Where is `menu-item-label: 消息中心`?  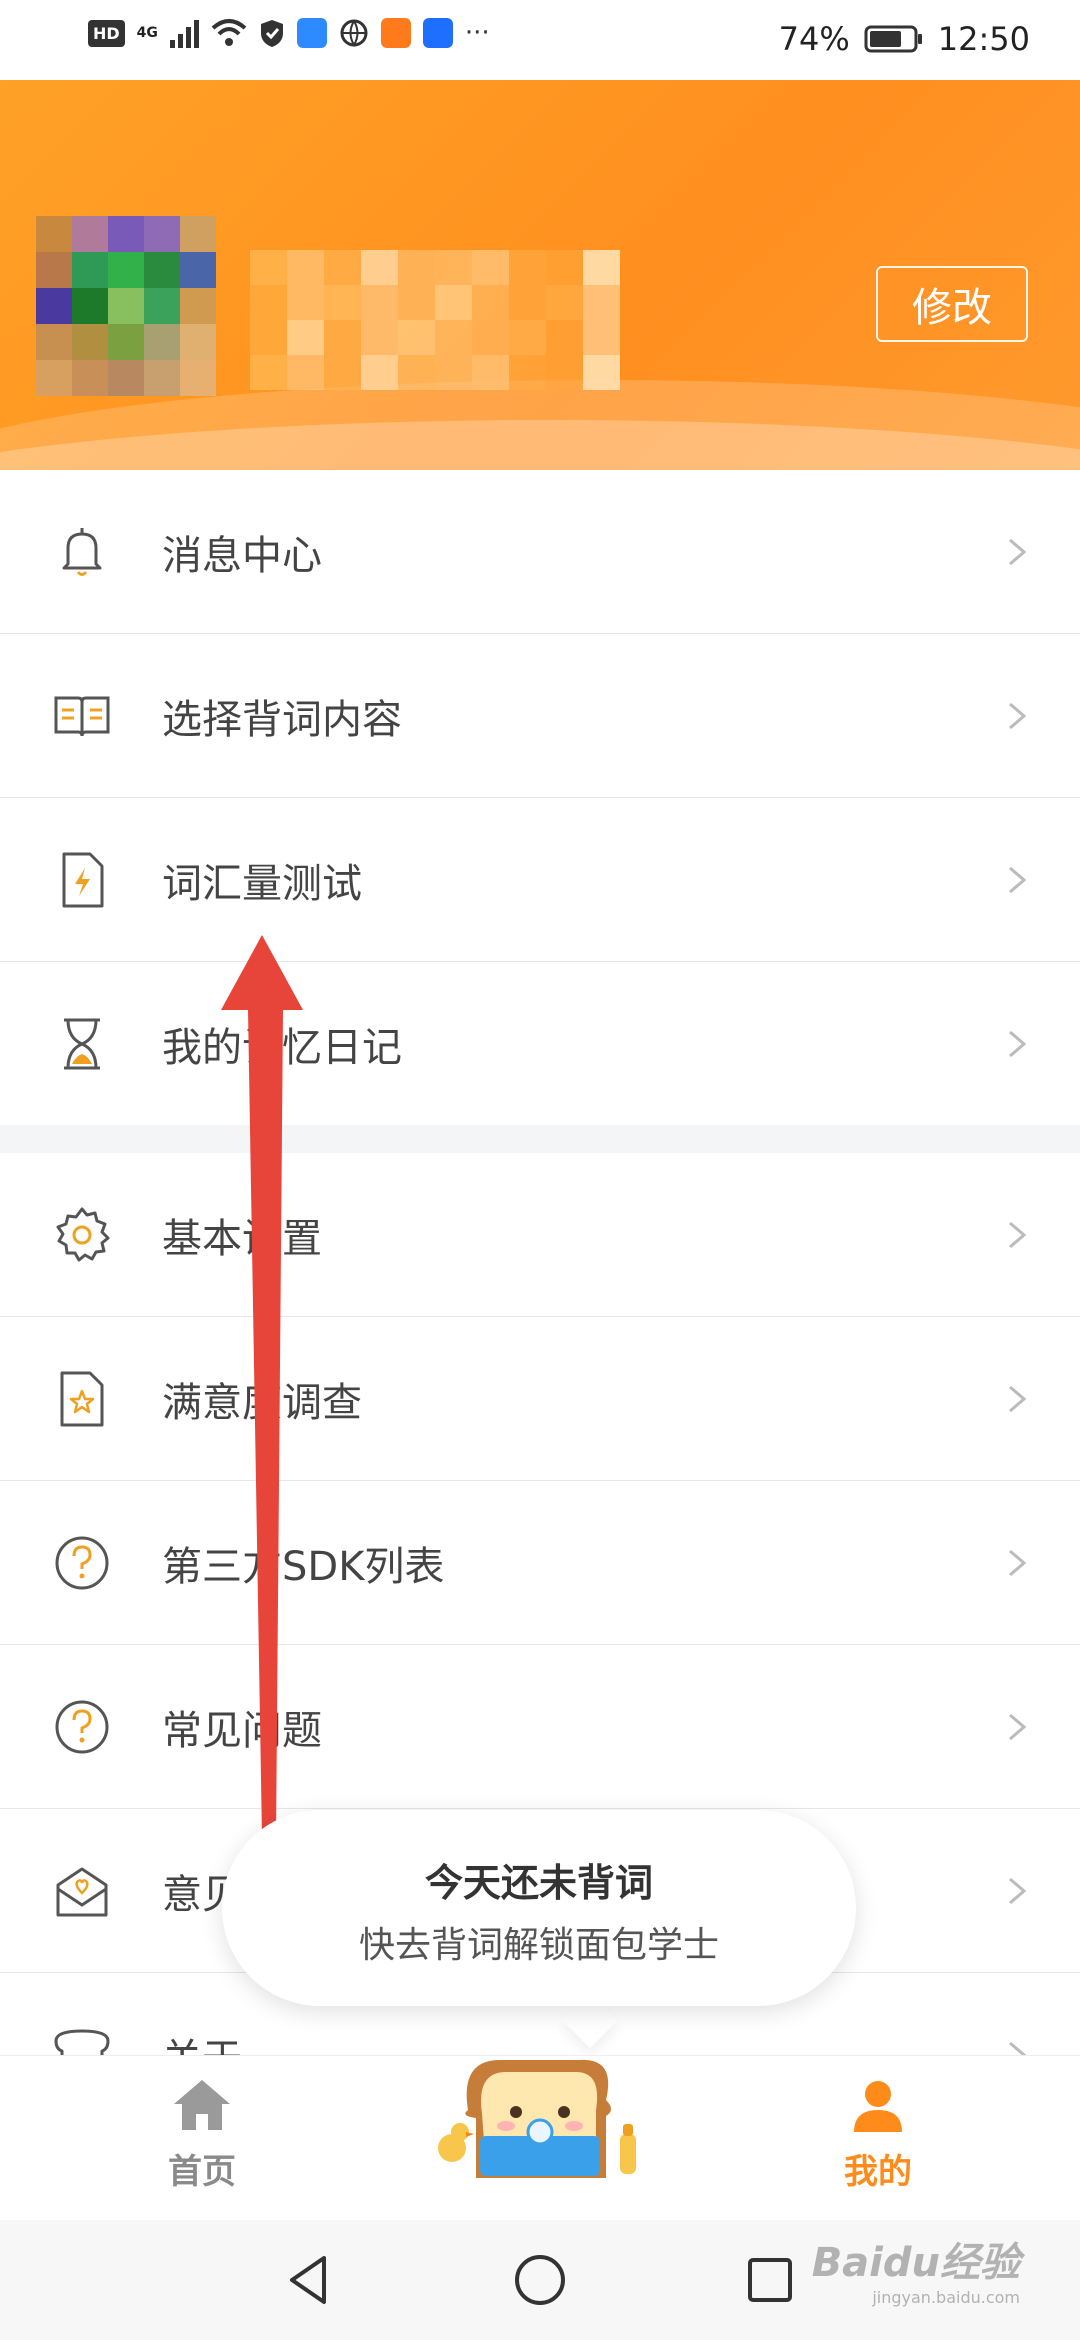
menu-item-label: 消息中心 is located at coordinates (242, 555).